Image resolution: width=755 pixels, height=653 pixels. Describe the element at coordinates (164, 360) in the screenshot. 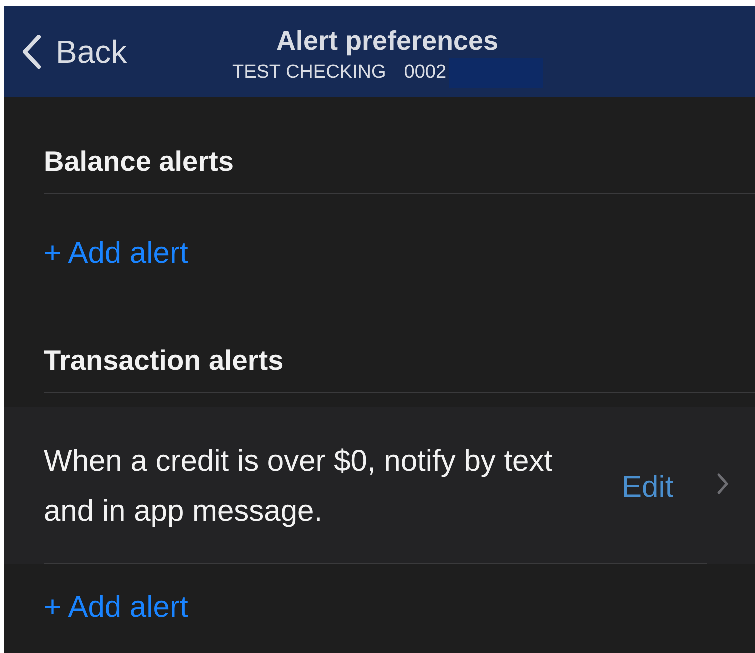

I see `section-title: Transaction alerts` at that location.